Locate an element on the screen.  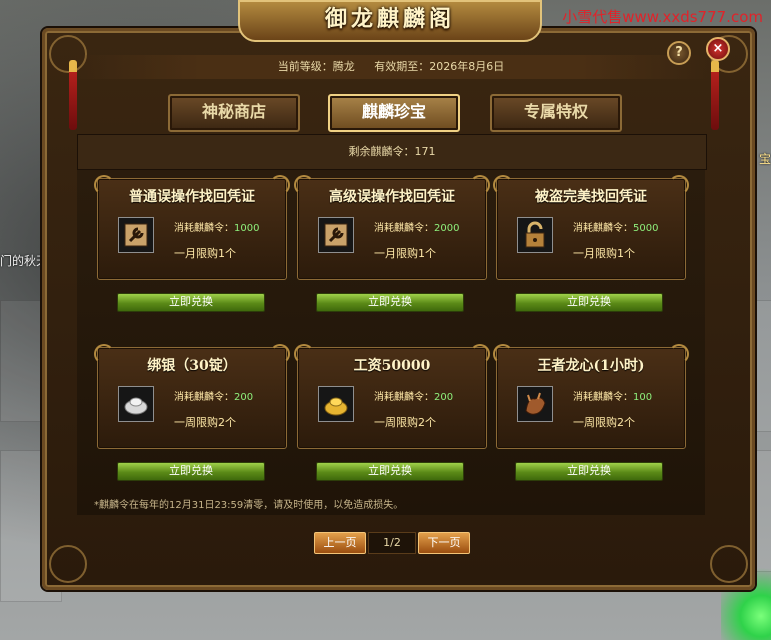
item-cost: 消耗麒麟令：2000 is located at coordinates (416, 226).